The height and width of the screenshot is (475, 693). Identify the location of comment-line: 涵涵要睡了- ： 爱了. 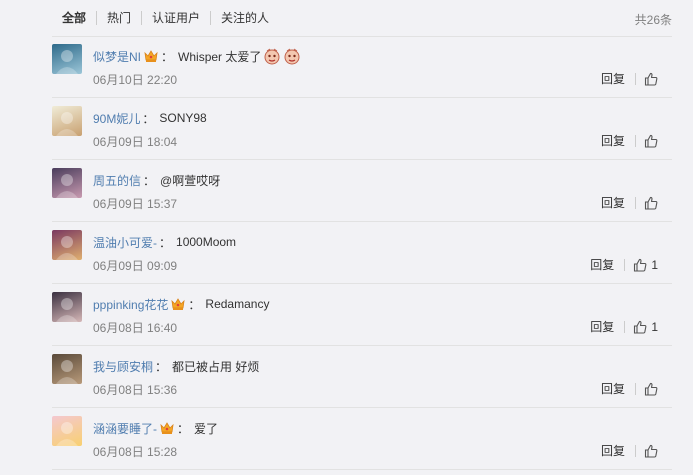
(155, 428).